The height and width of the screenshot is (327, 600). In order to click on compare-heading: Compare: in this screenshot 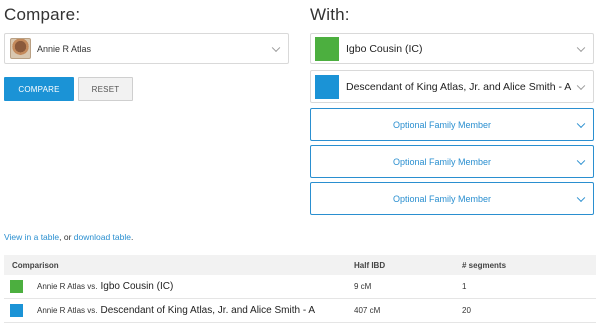, I will do `click(42, 14)`.